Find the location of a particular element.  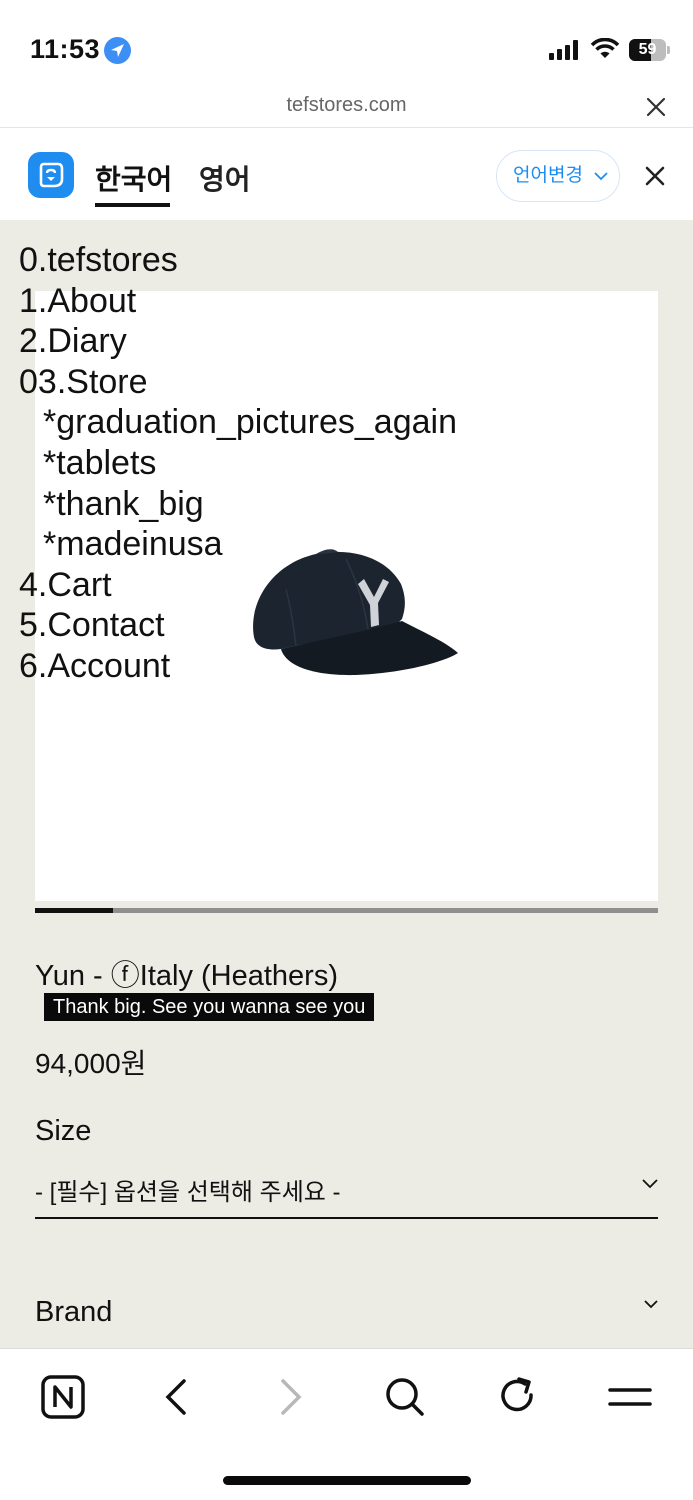

location-arrow-icon is located at coordinates (117, 50).